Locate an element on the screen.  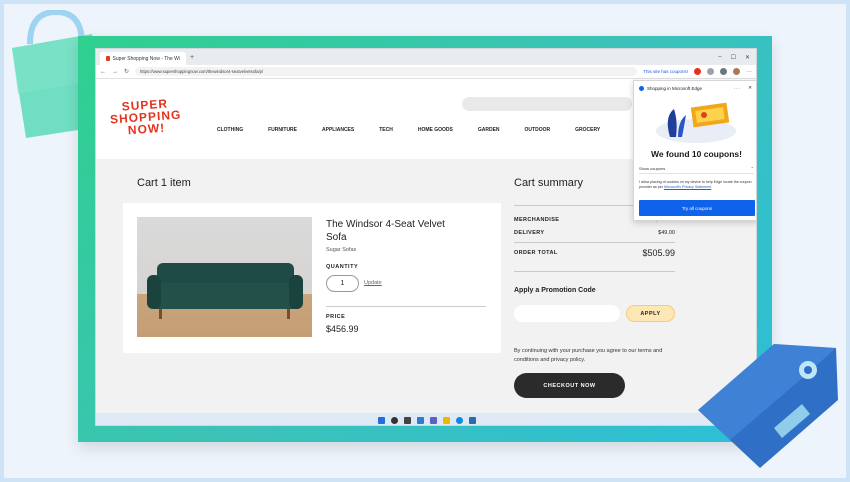
popup-menu-icon: ··· is located at coordinates (738, 88).